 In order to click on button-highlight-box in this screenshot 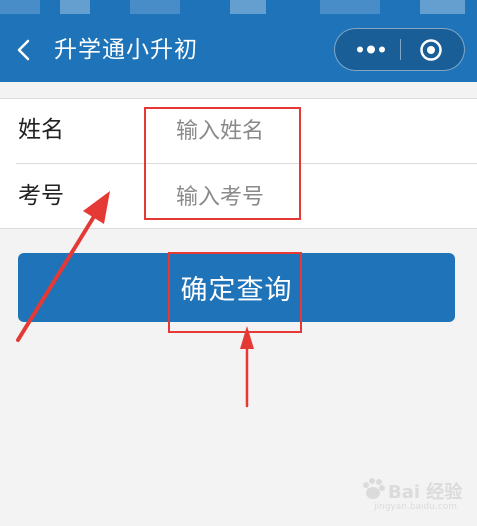, I will do `click(235, 292)`.